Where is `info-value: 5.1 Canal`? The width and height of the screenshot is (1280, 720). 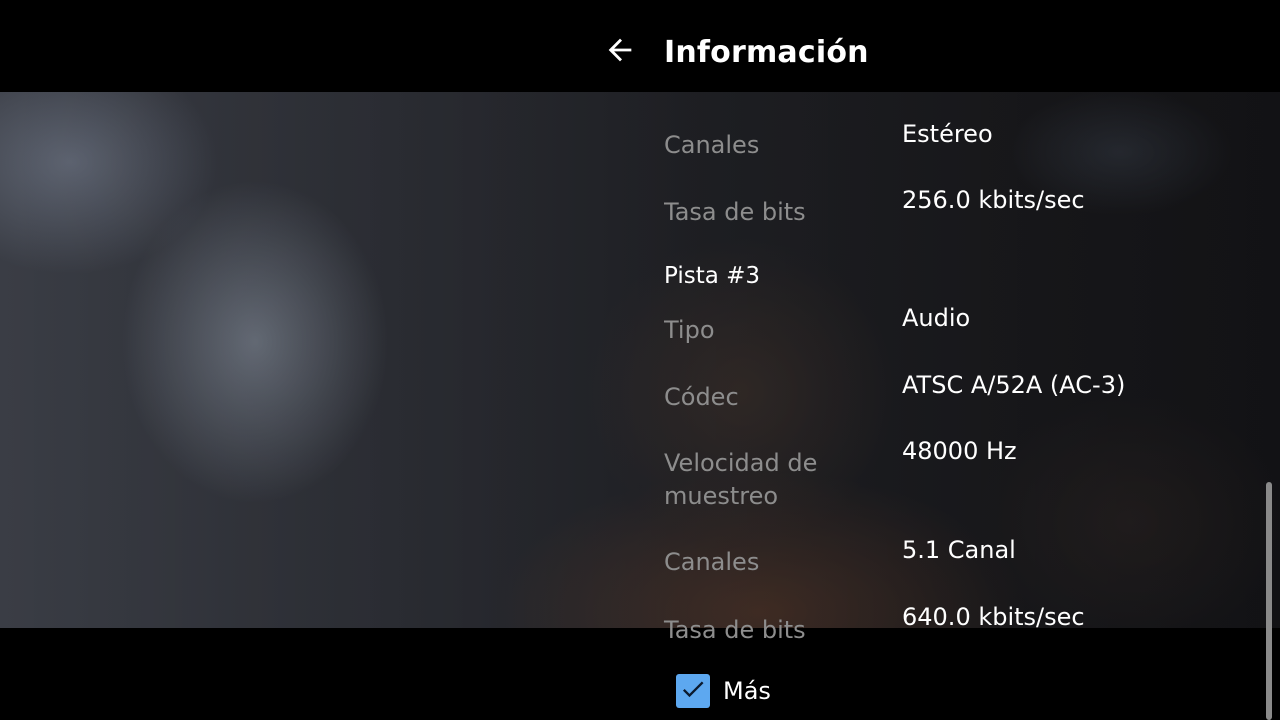
info-value: 5.1 Canal is located at coordinates (959, 550).